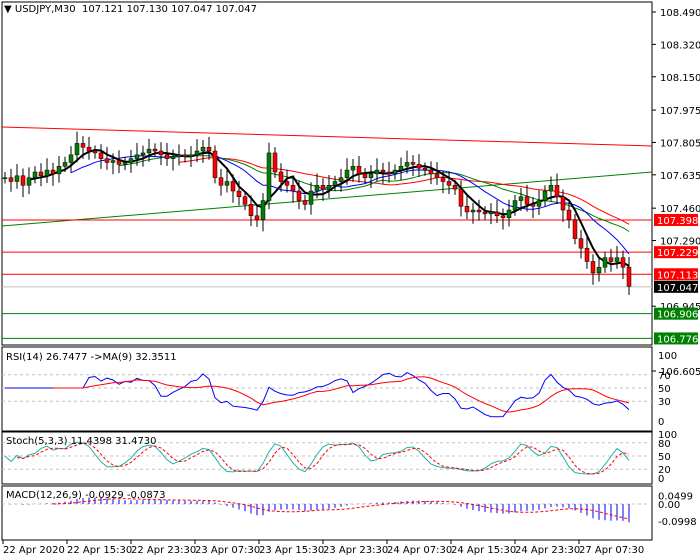 The width and height of the screenshot is (700, 560). I want to click on price-tick-label: 107.460, so click(680, 209).